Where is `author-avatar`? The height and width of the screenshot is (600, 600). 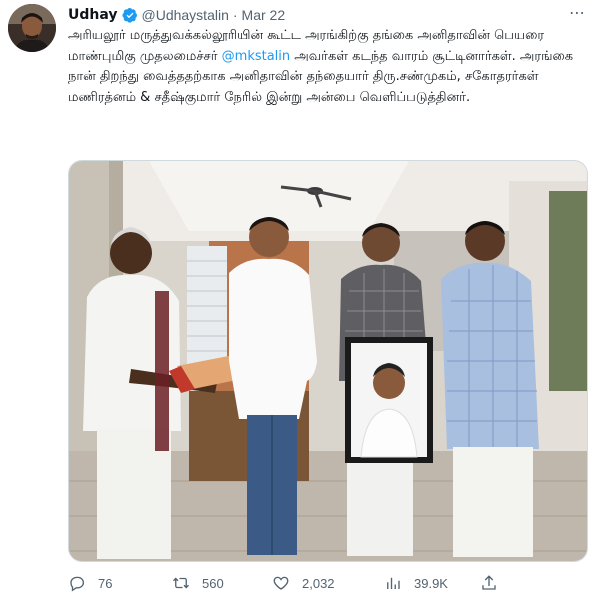
author-avatar is located at coordinates (32, 28).